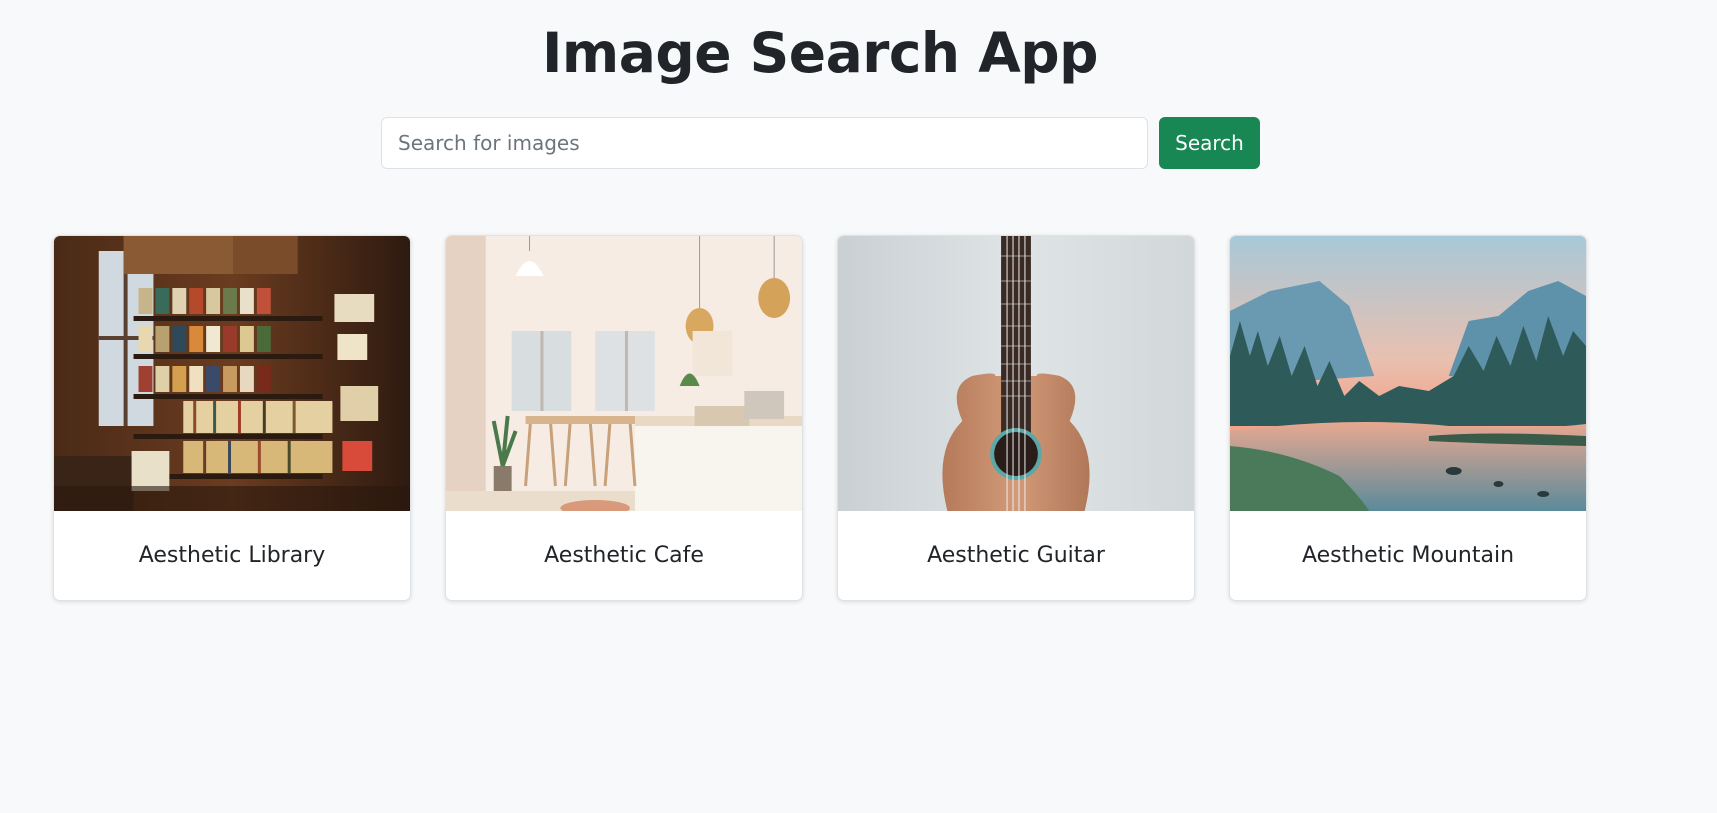 The image size is (1717, 813). I want to click on card-title: Aesthetic Cafe, so click(624, 555).